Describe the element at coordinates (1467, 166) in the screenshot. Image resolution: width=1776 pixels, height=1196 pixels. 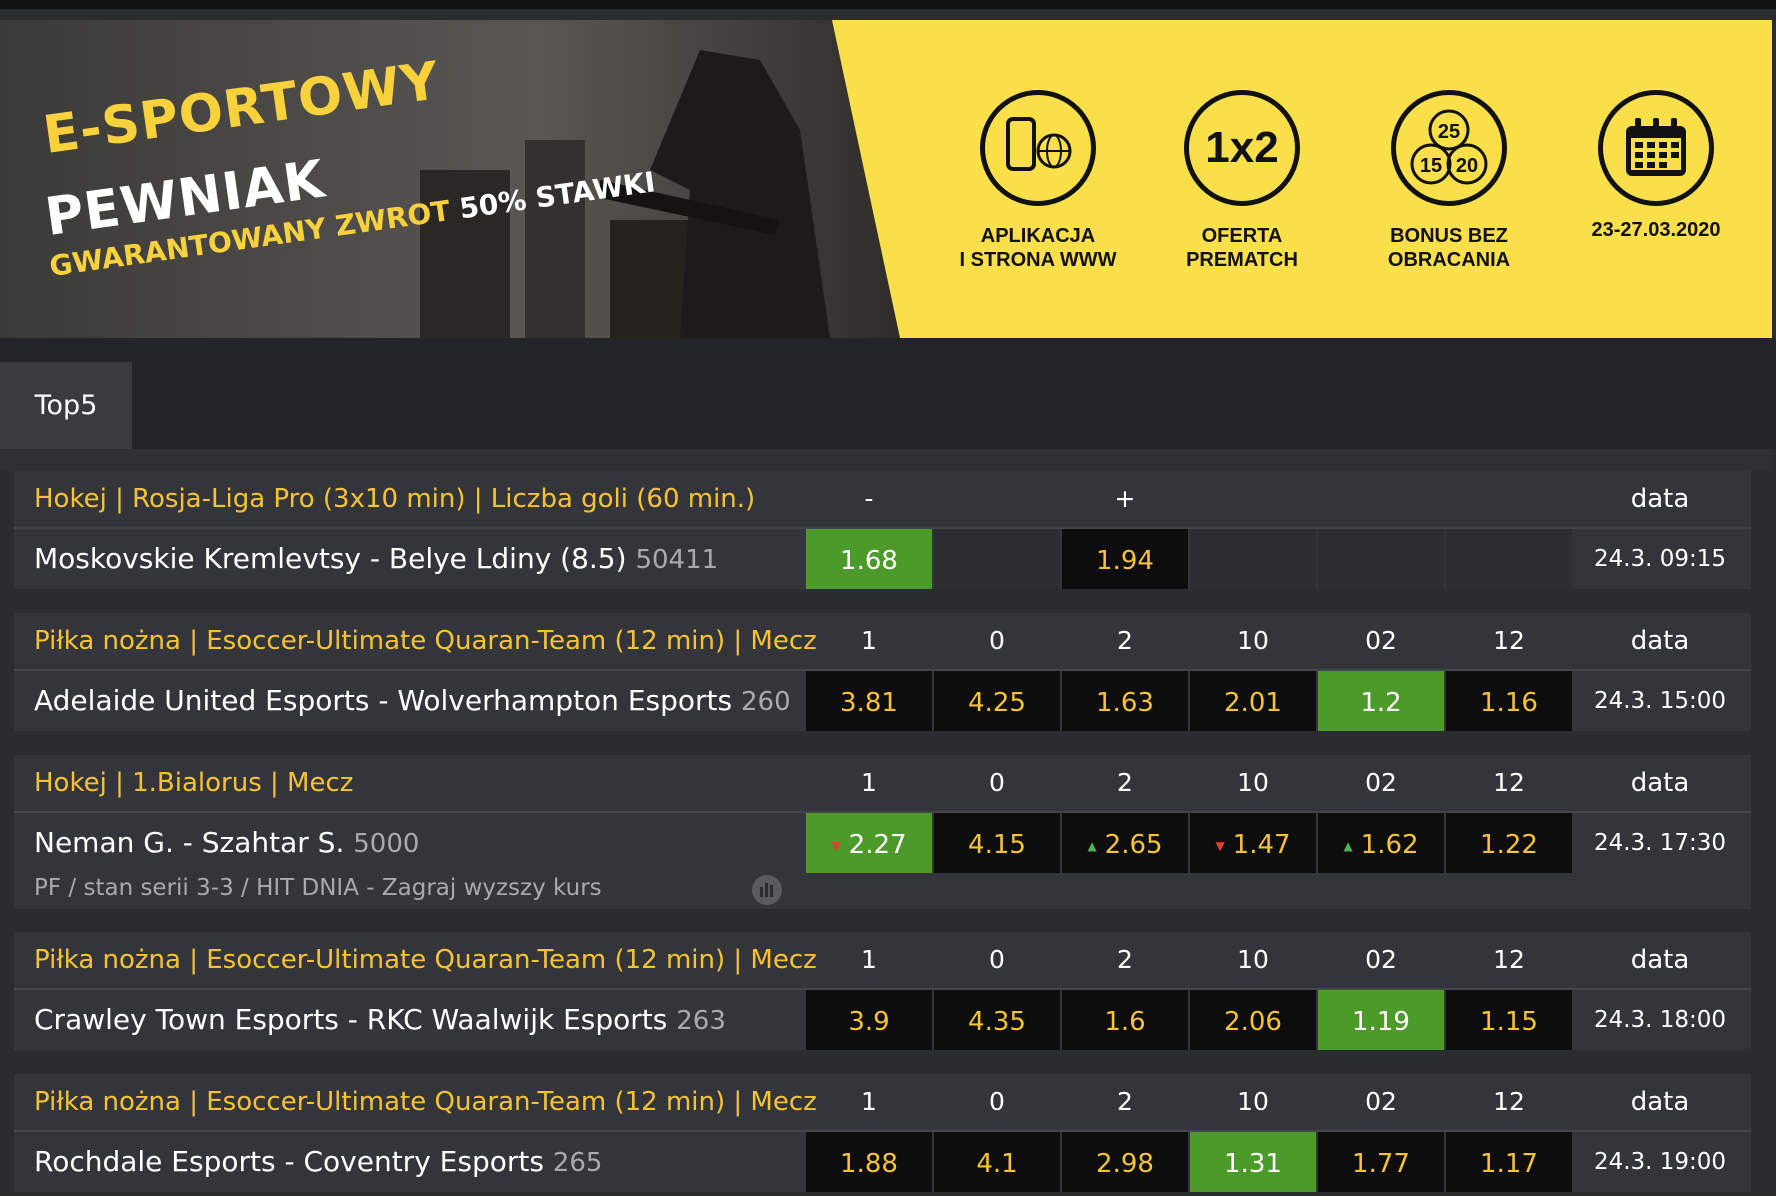
I see `coin-20-text: 20` at that location.